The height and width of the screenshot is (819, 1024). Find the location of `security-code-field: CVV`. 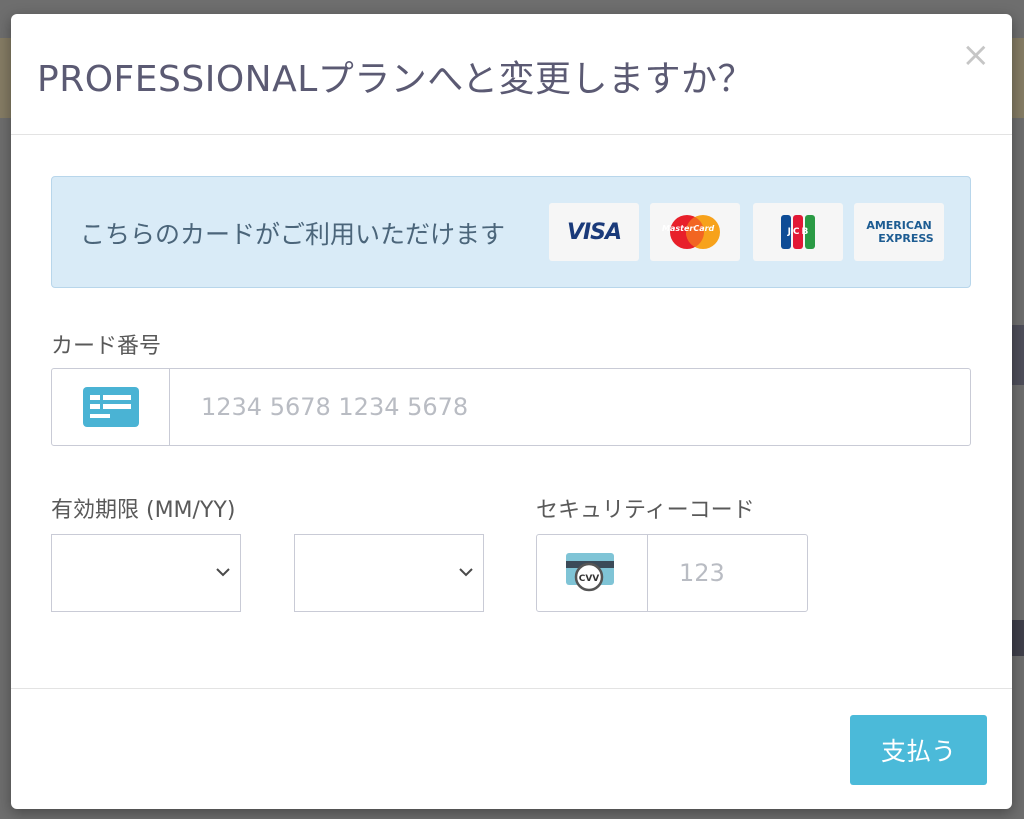

security-code-field: CVV is located at coordinates (672, 573).